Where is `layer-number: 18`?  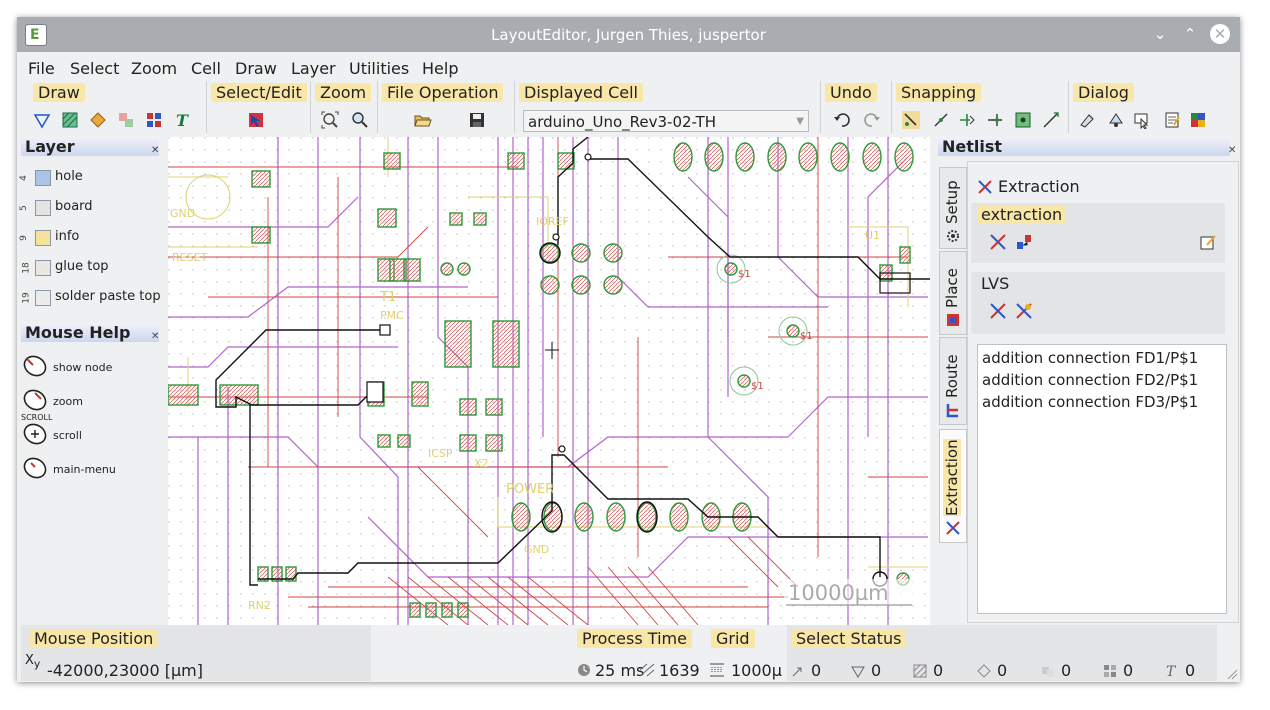
layer-number: 18 is located at coordinates (26, 268).